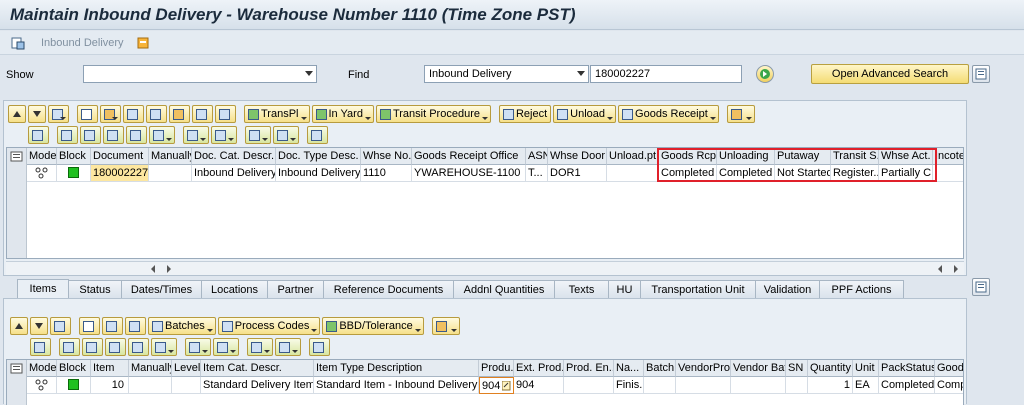 The height and width of the screenshot is (405, 1024). Describe the element at coordinates (179, 114) in the screenshot. I see `lock-button` at that location.